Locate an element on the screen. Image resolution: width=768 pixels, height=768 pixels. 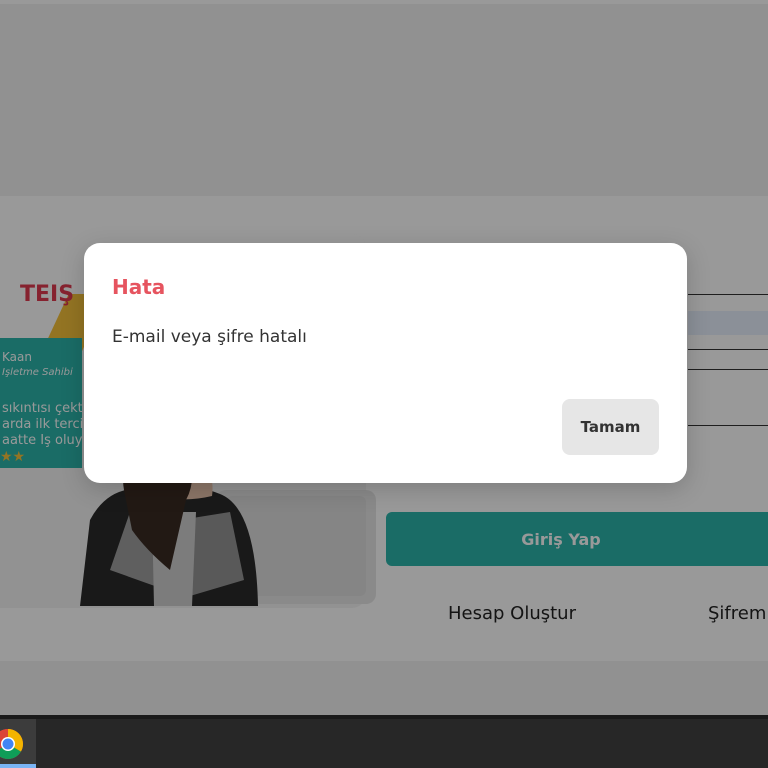
taskbar is located at coordinates (384, 741).